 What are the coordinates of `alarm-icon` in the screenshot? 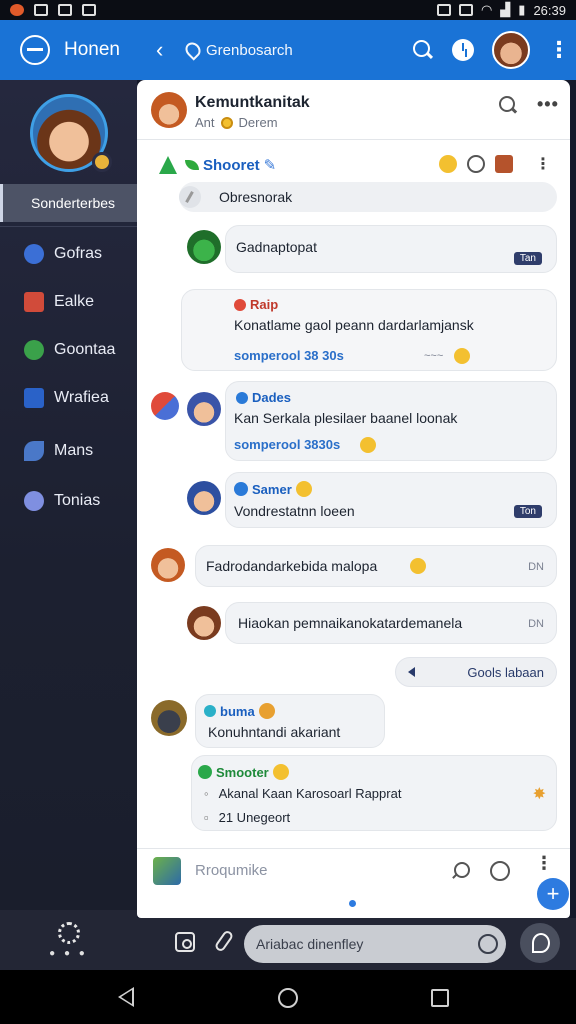 It's located at (443, 10).